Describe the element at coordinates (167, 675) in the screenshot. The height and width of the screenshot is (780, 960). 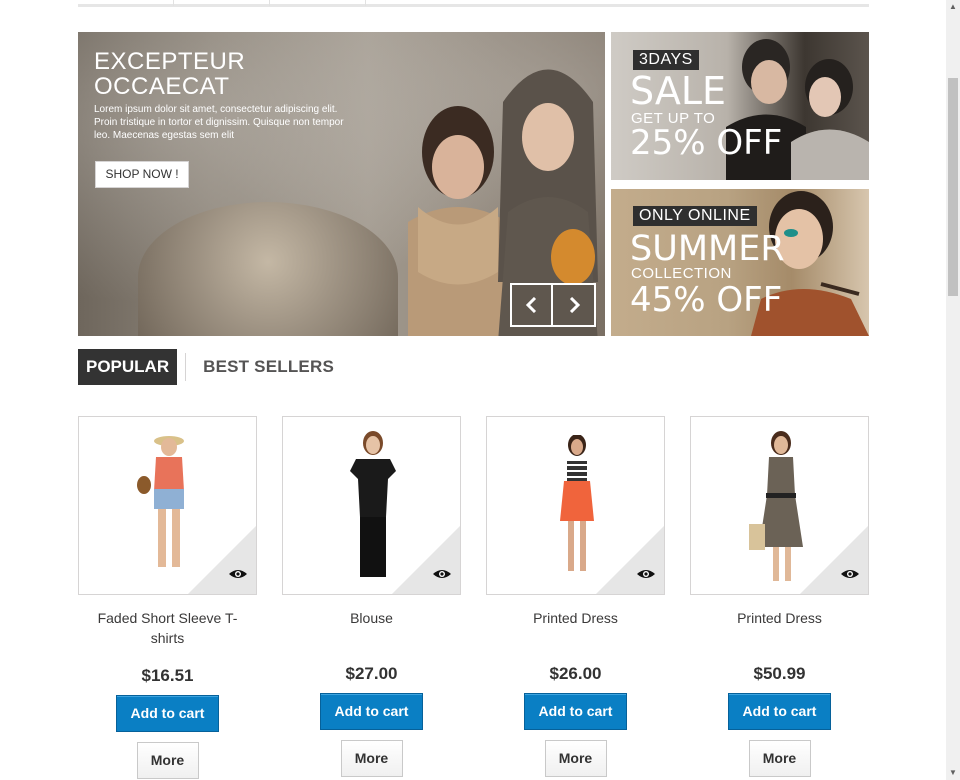
I see `product-price: $16.51` at that location.